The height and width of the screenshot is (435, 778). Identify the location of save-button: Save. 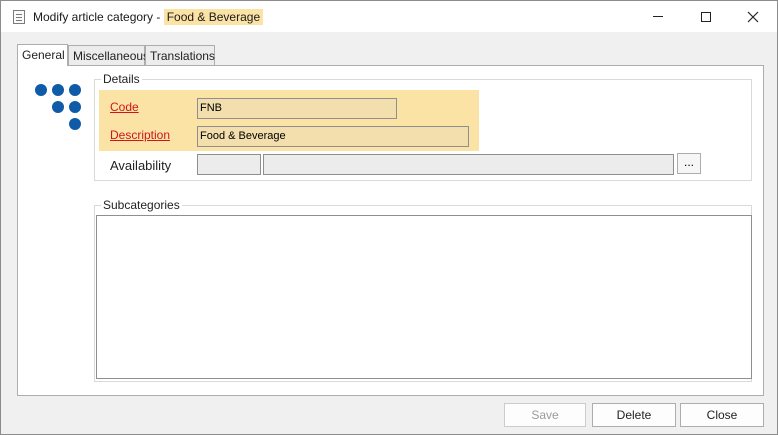
(545, 415).